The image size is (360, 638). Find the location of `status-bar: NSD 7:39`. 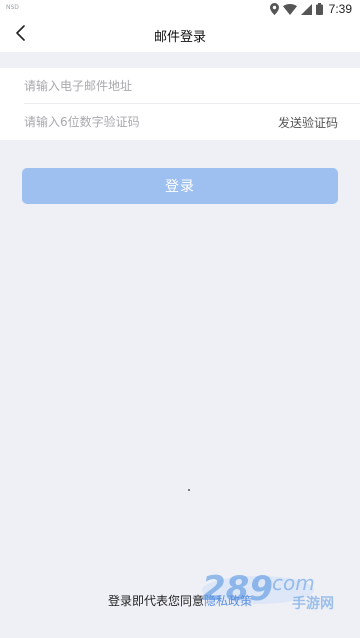

status-bar: NSD 7:39 is located at coordinates (180, 9).